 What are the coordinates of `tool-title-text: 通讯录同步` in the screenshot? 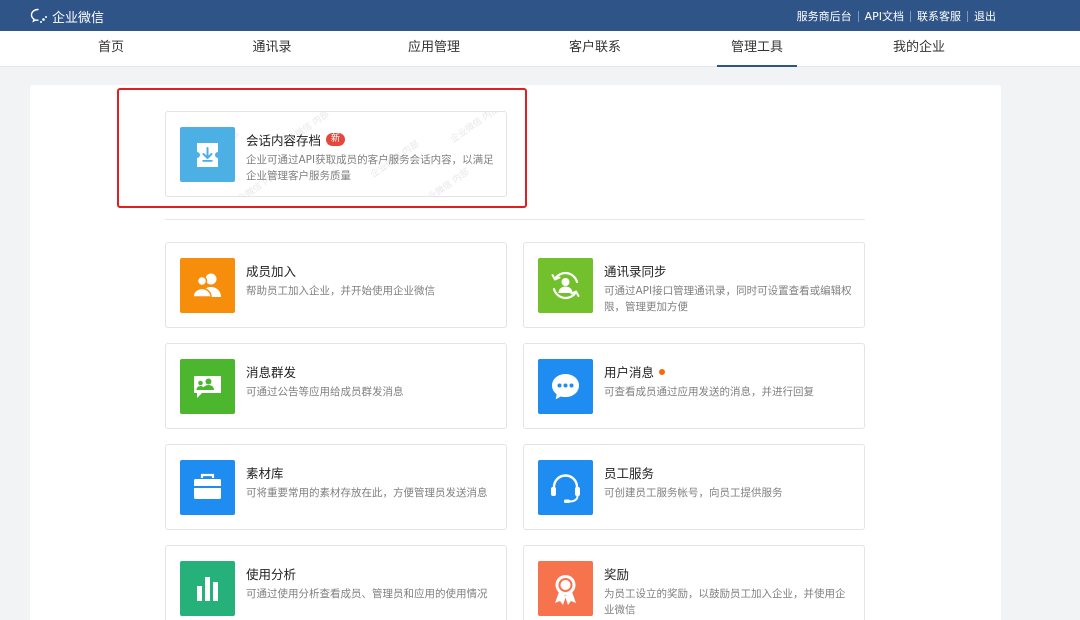 It's located at (635, 271).